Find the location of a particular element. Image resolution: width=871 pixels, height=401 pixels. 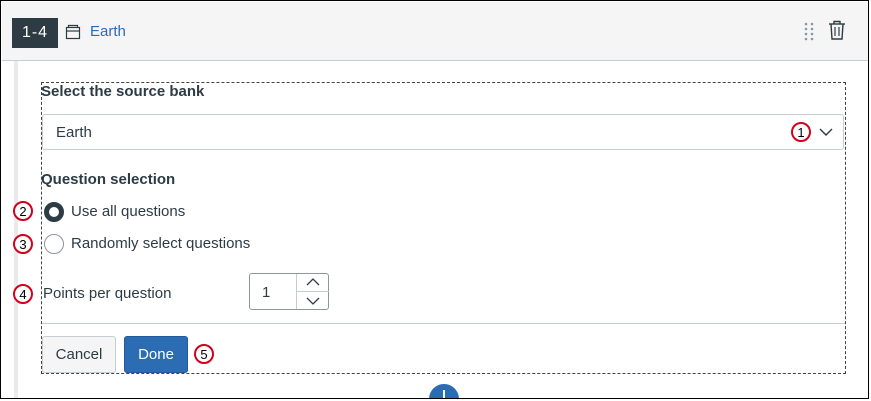

points-stepper: 1 is located at coordinates (289, 291).